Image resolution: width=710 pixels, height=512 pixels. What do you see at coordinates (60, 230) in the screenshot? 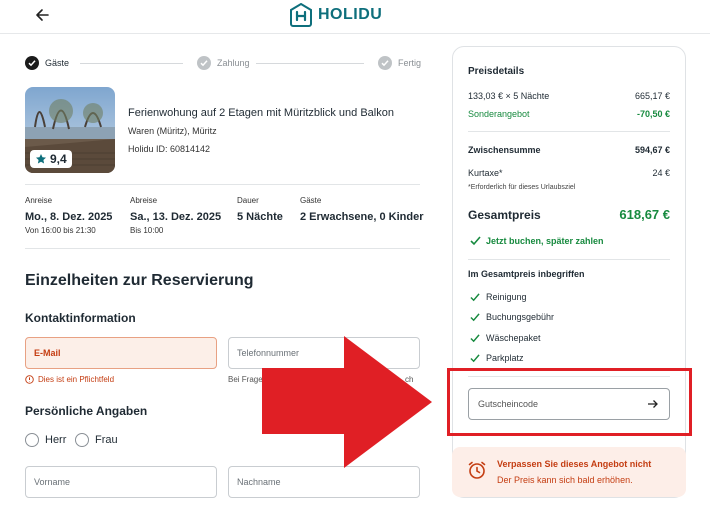
I see `arrival-time: Von 16:00 bis 21:30` at bounding box center [60, 230].